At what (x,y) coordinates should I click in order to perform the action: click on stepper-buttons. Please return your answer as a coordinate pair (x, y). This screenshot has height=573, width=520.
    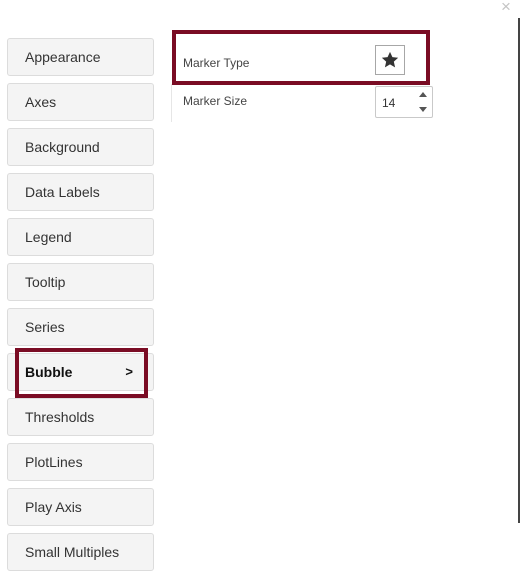
    Looking at the image, I should click on (423, 102).